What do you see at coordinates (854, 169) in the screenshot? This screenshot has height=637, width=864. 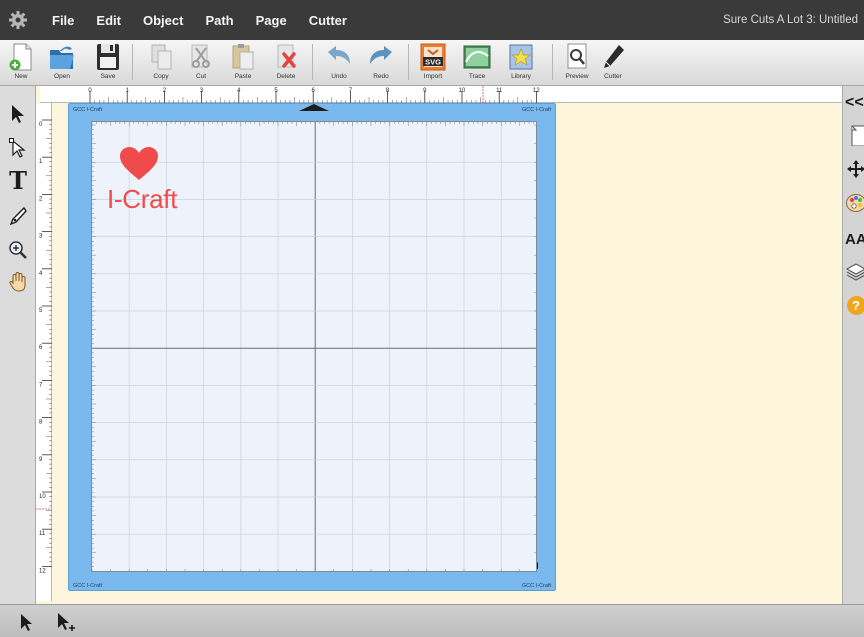 I see `move-icon` at bounding box center [854, 169].